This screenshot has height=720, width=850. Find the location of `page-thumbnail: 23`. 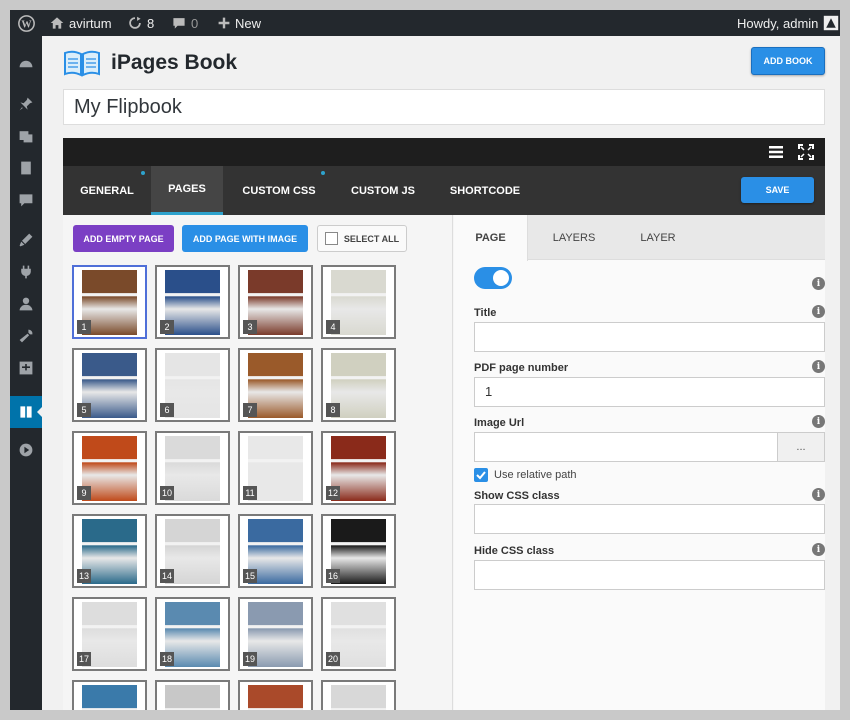

page-thumbnail: 23 is located at coordinates (275, 695).